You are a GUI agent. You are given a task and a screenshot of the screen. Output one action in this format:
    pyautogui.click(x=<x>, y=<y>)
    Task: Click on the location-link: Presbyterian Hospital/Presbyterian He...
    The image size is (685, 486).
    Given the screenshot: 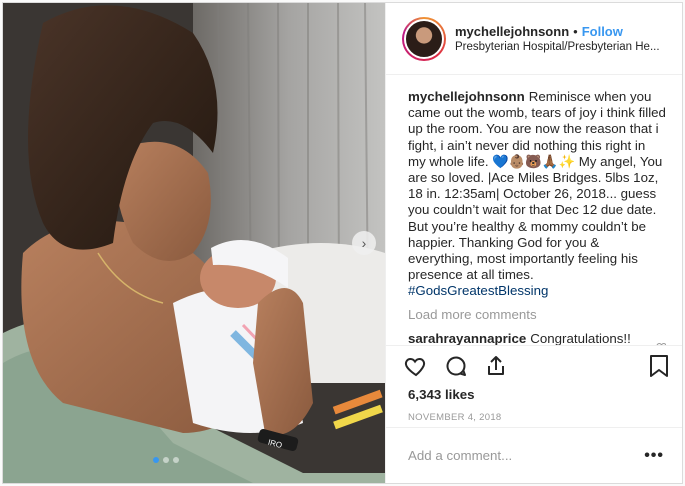 What is the action you would take?
    pyautogui.click(x=557, y=47)
    